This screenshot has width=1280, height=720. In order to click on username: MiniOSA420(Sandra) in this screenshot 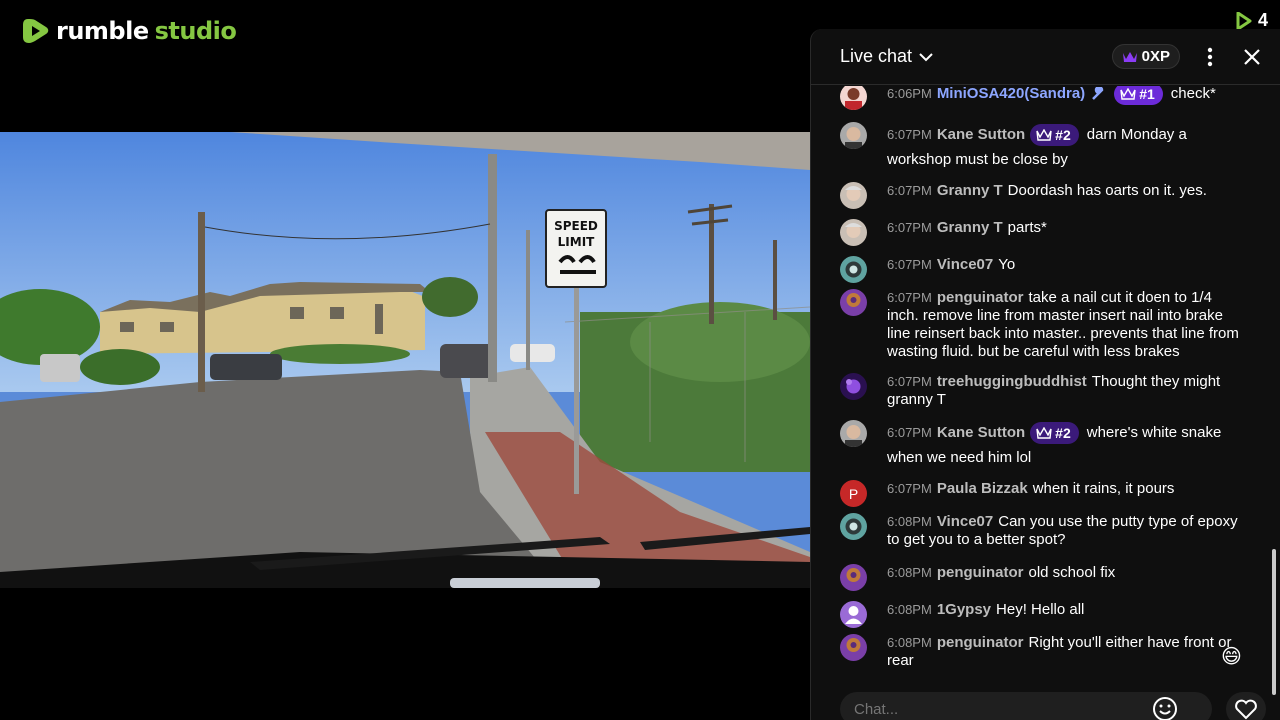, I will do `click(1011, 94)`.